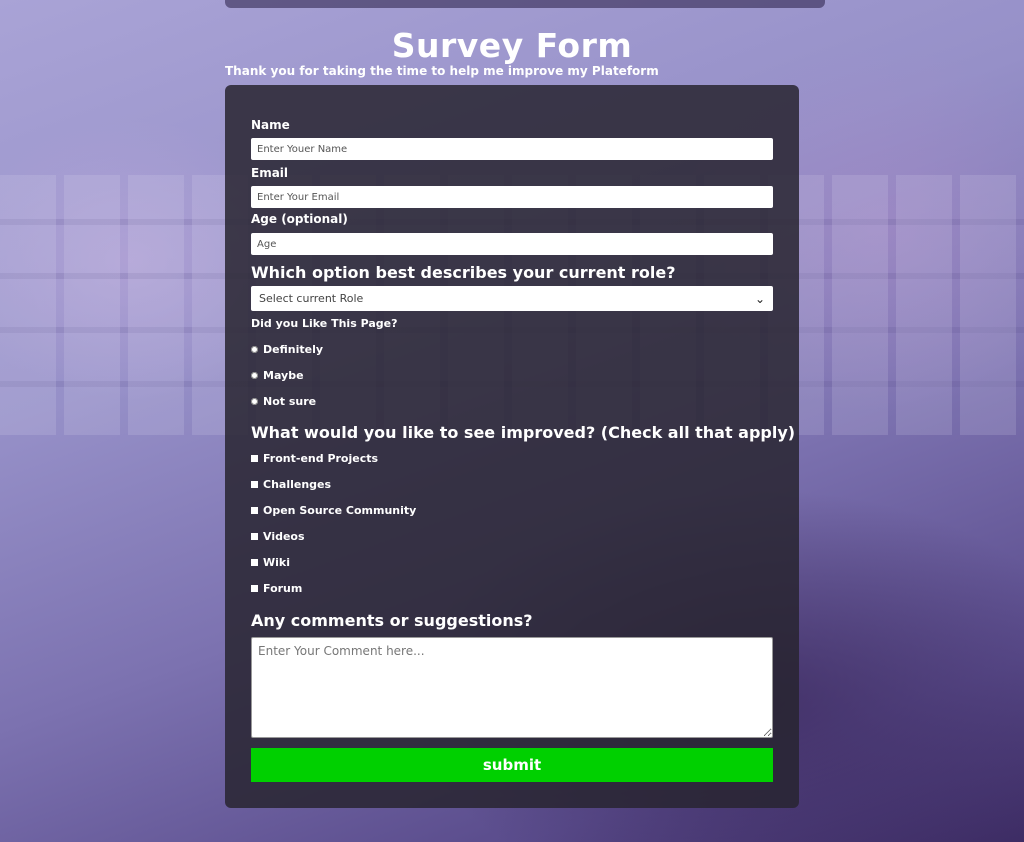  I want to click on improve-option-label: Wiki, so click(276, 562).